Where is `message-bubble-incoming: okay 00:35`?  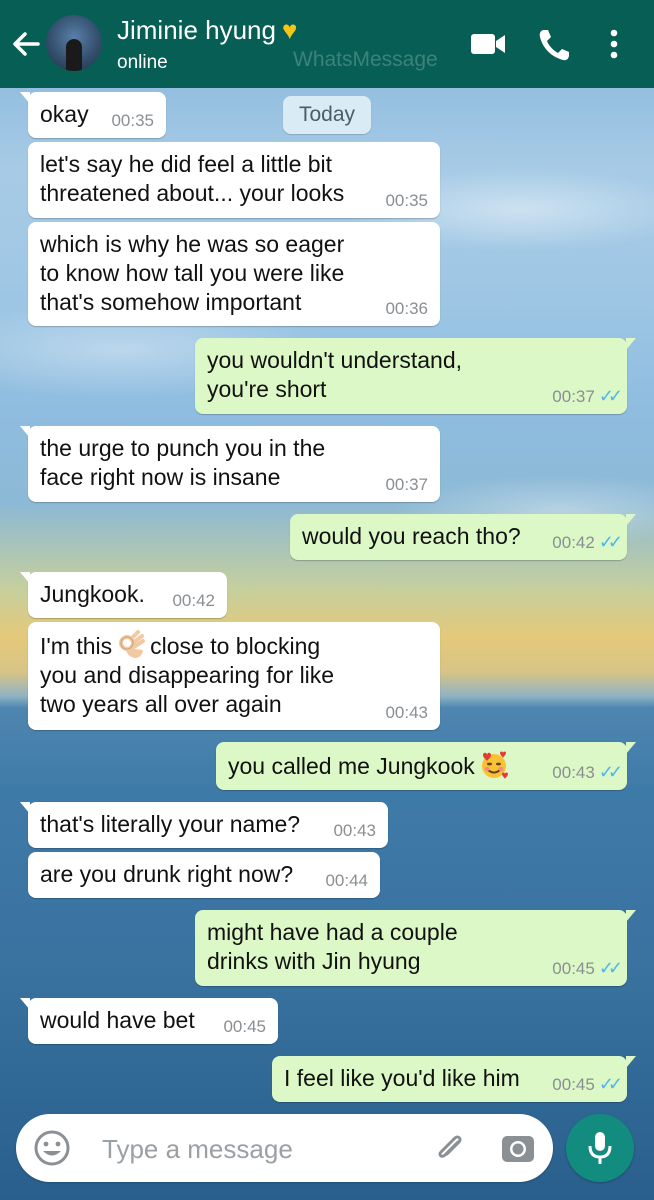 message-bubble-incoming: okay 00:35 is located at coordinates (93, 115).